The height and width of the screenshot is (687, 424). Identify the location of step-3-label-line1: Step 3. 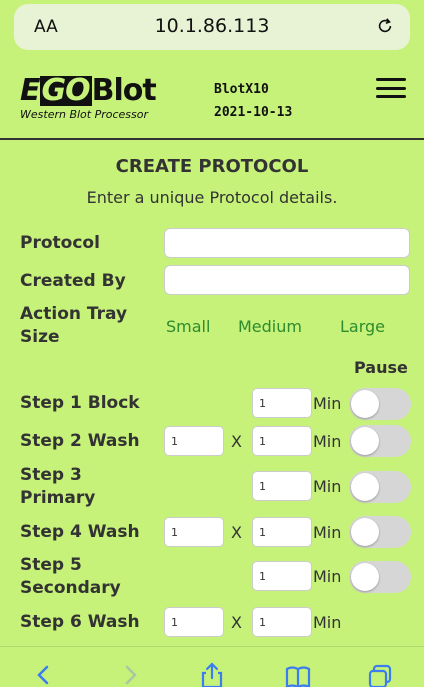
(51, 475).